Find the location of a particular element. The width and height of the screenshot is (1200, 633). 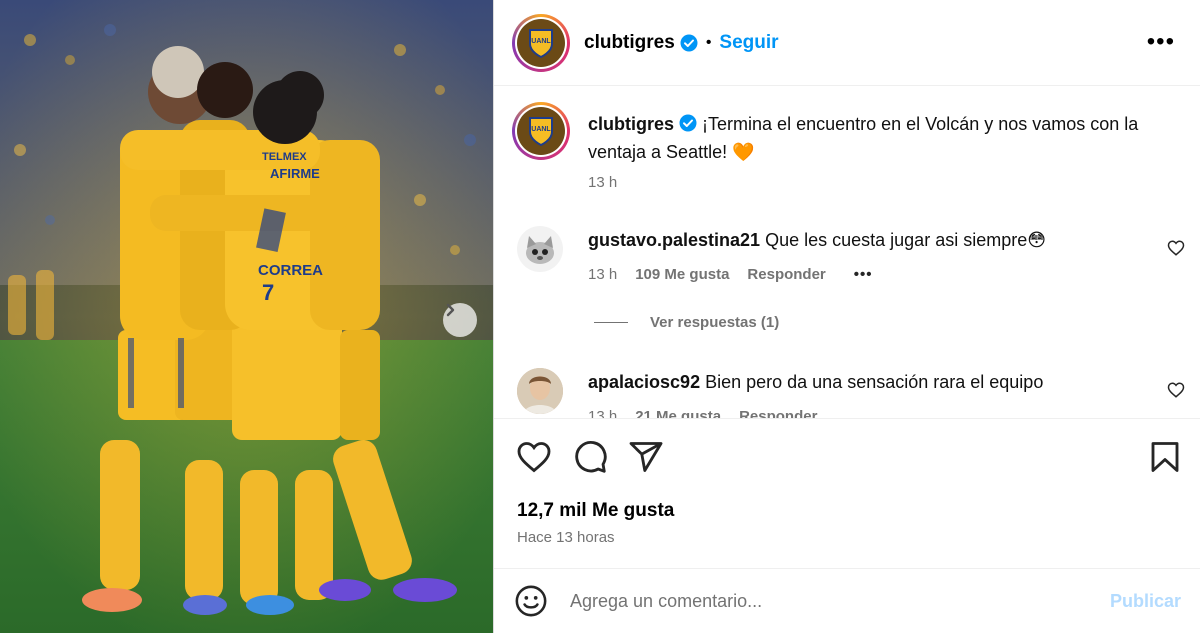

svg-text: 7 is located at coordinates (268, 292).